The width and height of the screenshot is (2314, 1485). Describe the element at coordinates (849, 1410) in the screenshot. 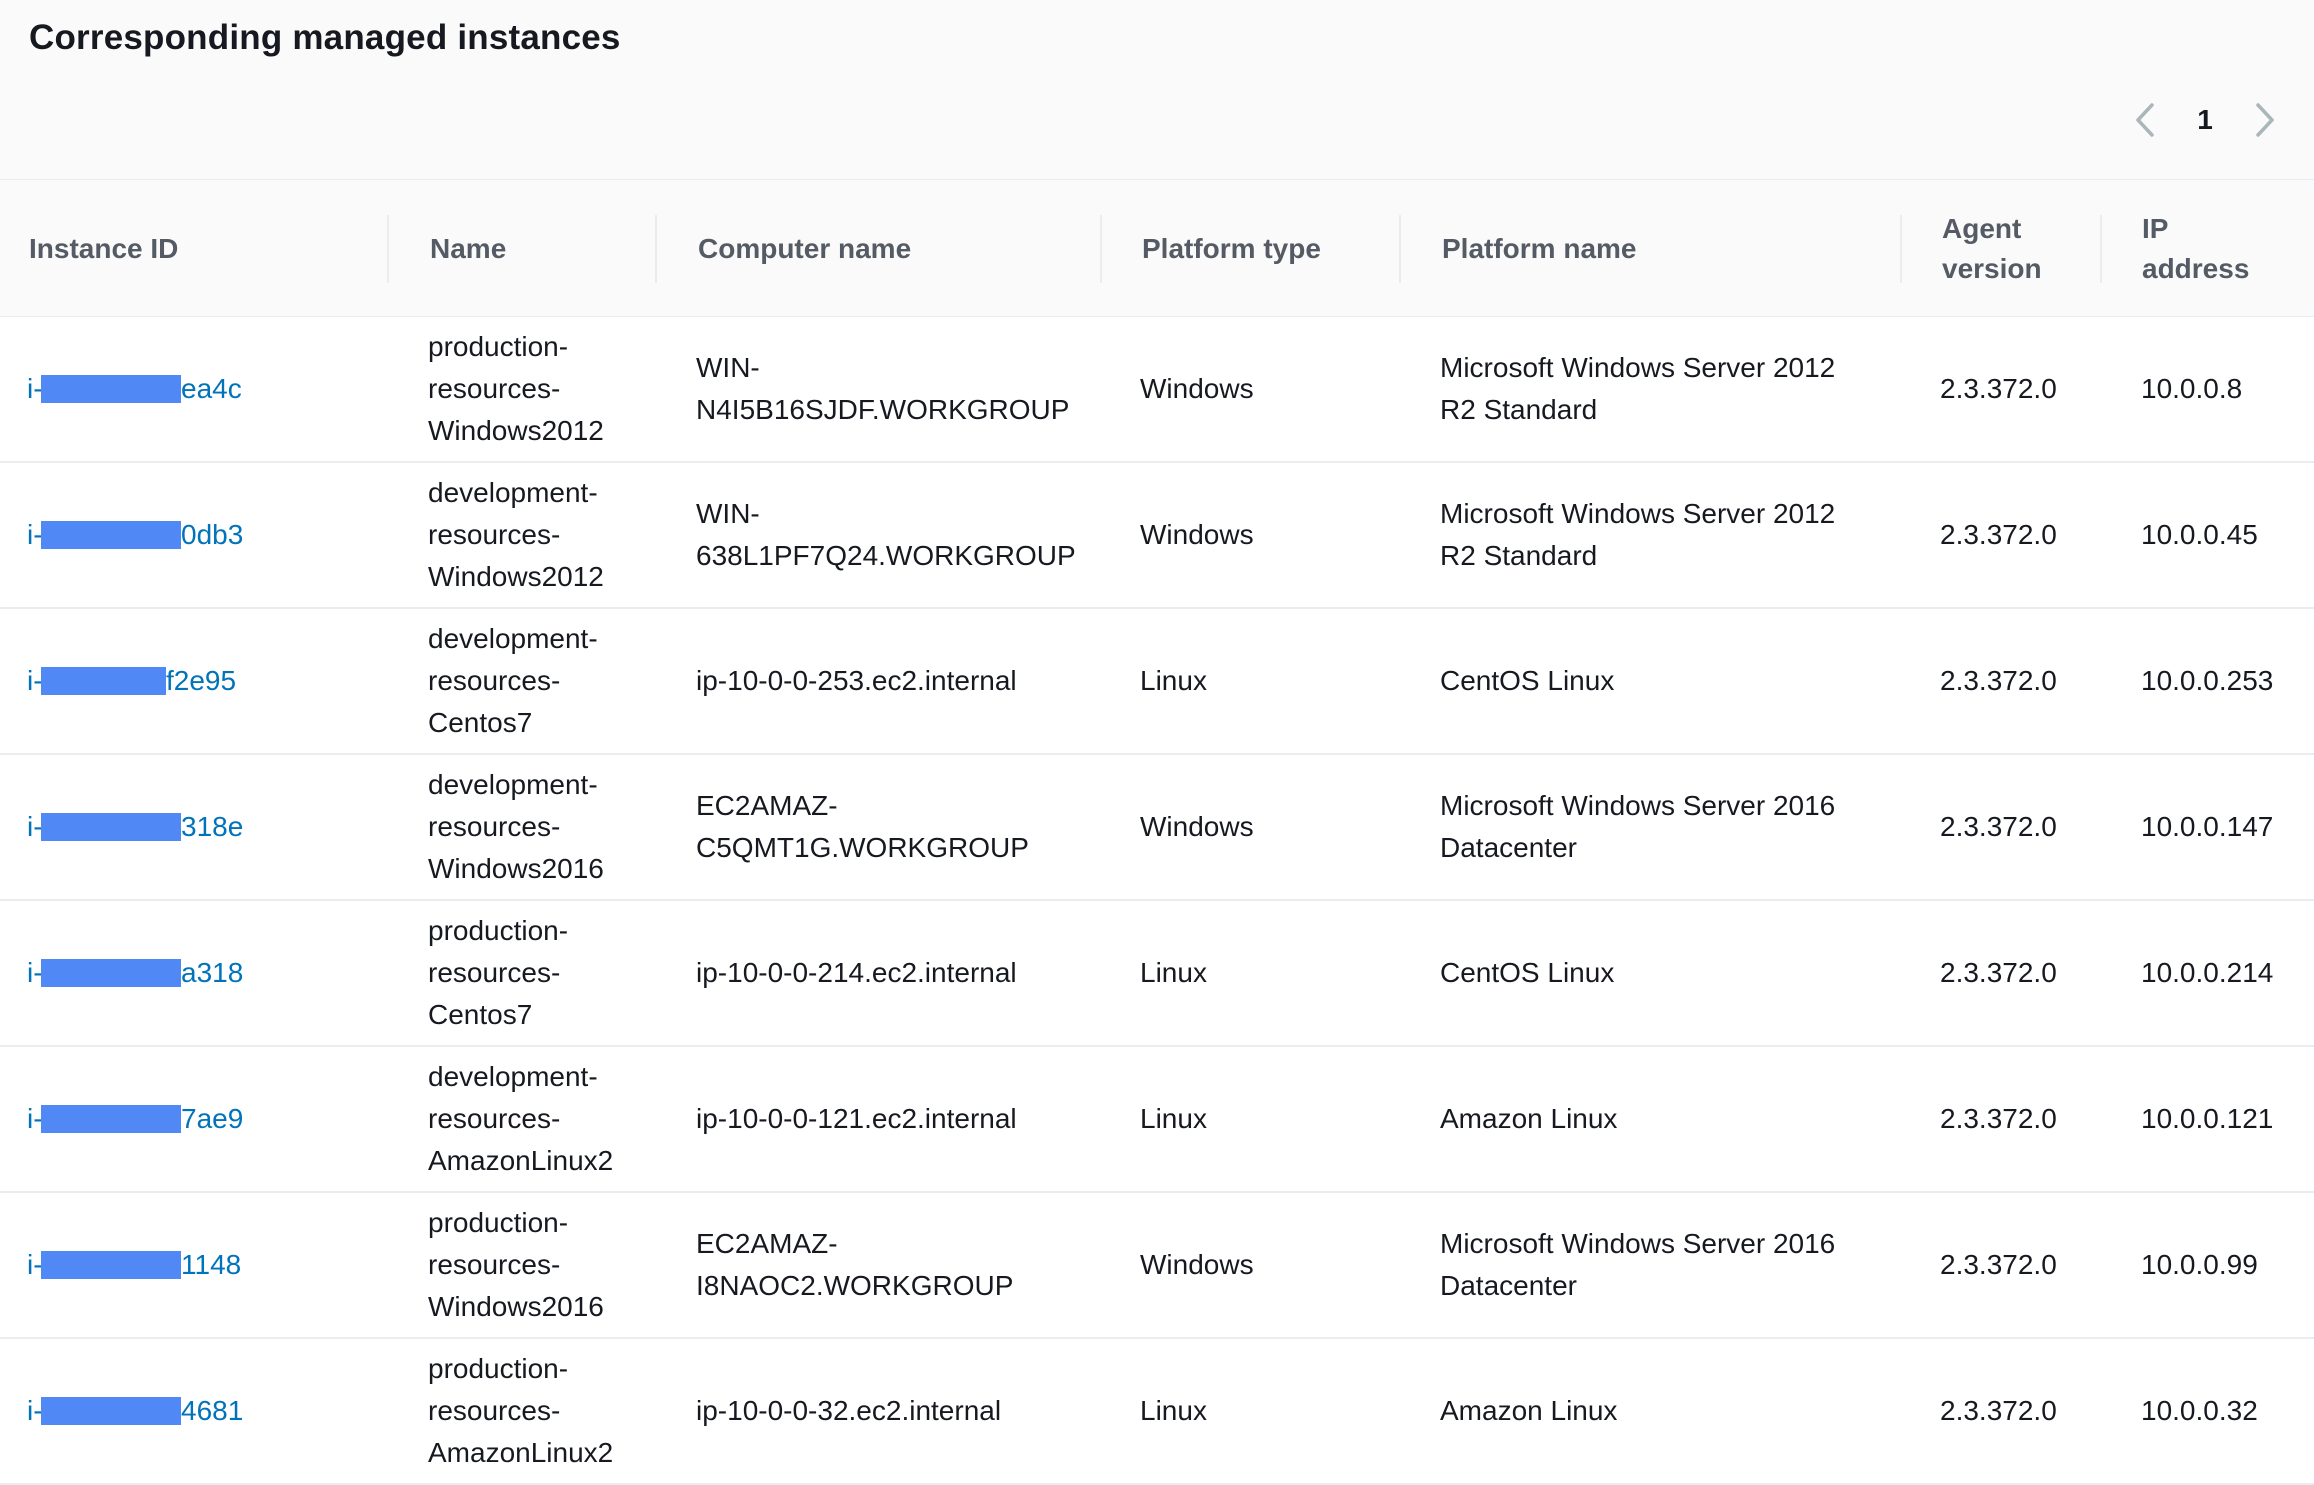

I see `computer-name-line: ip-10-0-0-32.ec2.internal` at that location.